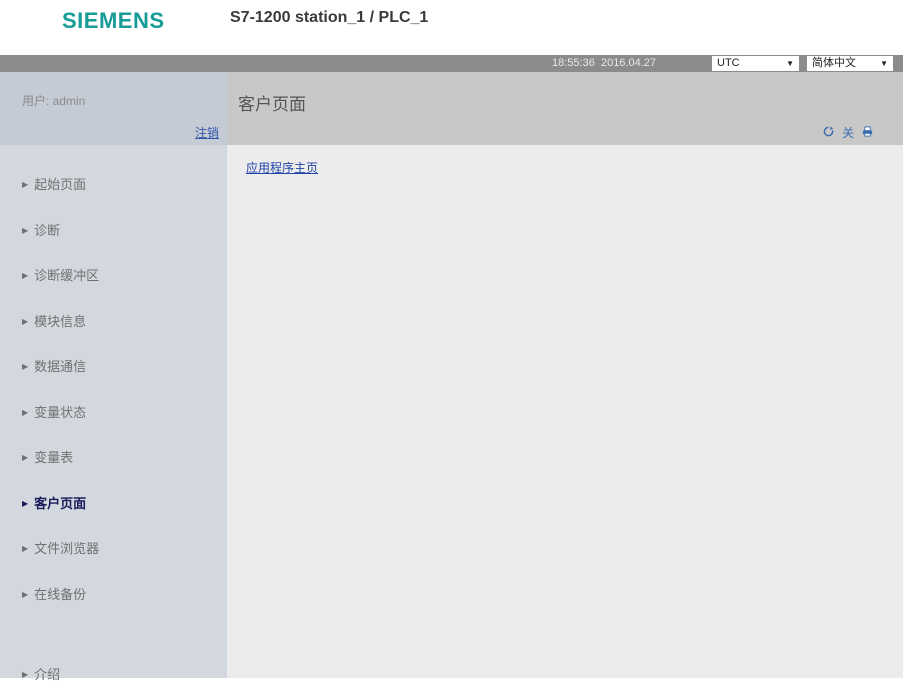 This screenshot has width=903, height=683. What do you see at coordinates (60, 322) in the screenshot?
I see `sidebar-item-label: 模块信息` at bounding box center [60, 322].